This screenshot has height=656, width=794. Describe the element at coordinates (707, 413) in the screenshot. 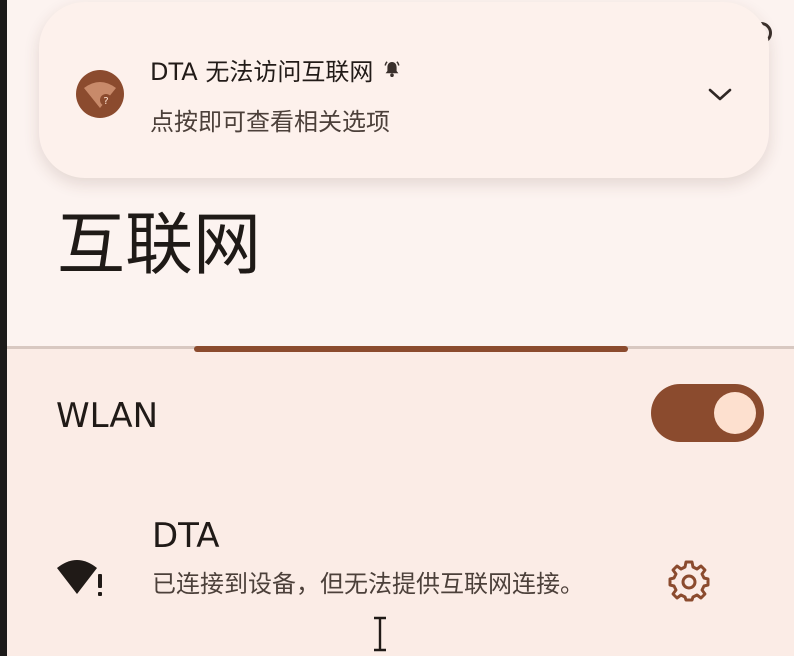

I see `wlan-toggle` at that location.